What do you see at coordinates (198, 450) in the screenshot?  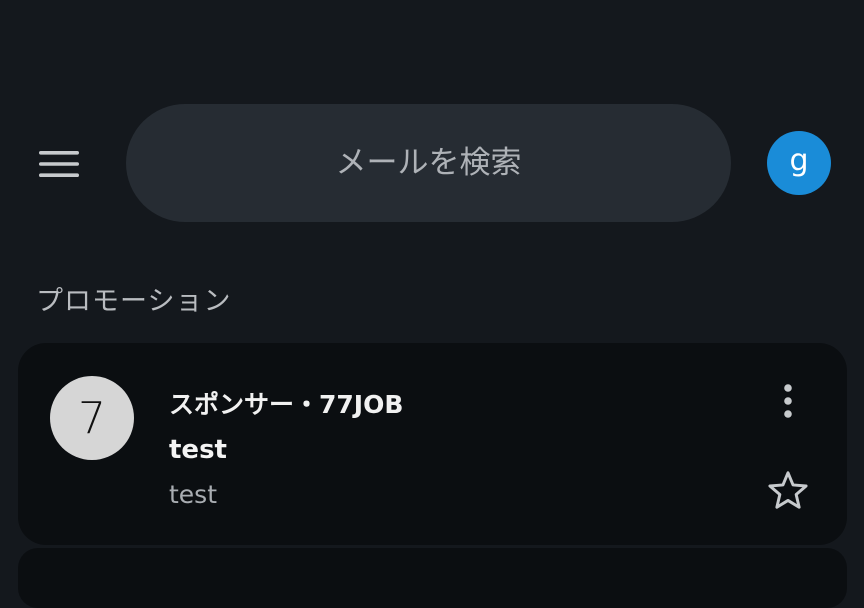 I see `email-subject: test` at bounding box center [198, 450].